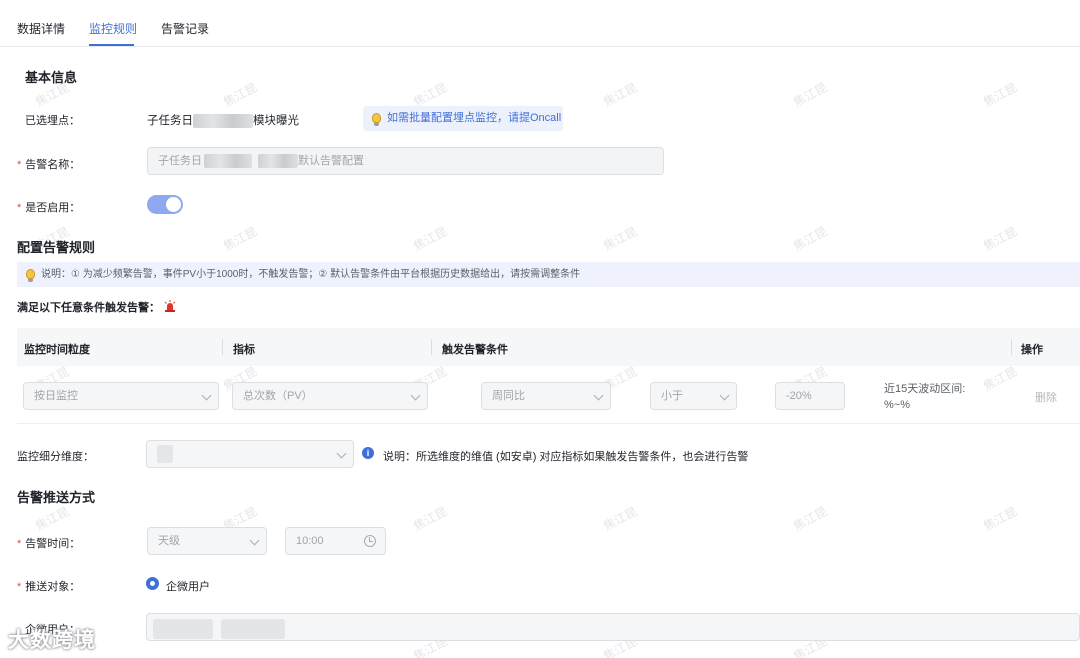  I want to click on compare-select: 周同比, so click(546, 396).